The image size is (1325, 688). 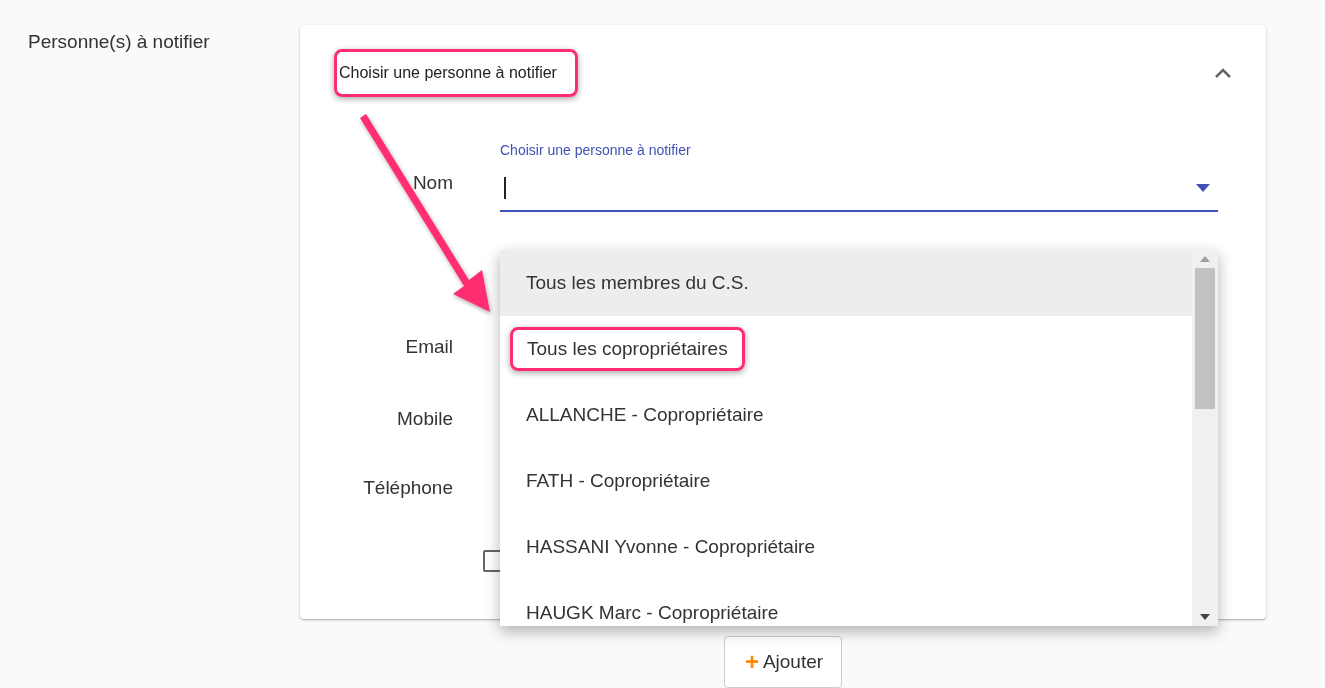 I want to click on scroll-down-icon, so click(x=1205, y=617).